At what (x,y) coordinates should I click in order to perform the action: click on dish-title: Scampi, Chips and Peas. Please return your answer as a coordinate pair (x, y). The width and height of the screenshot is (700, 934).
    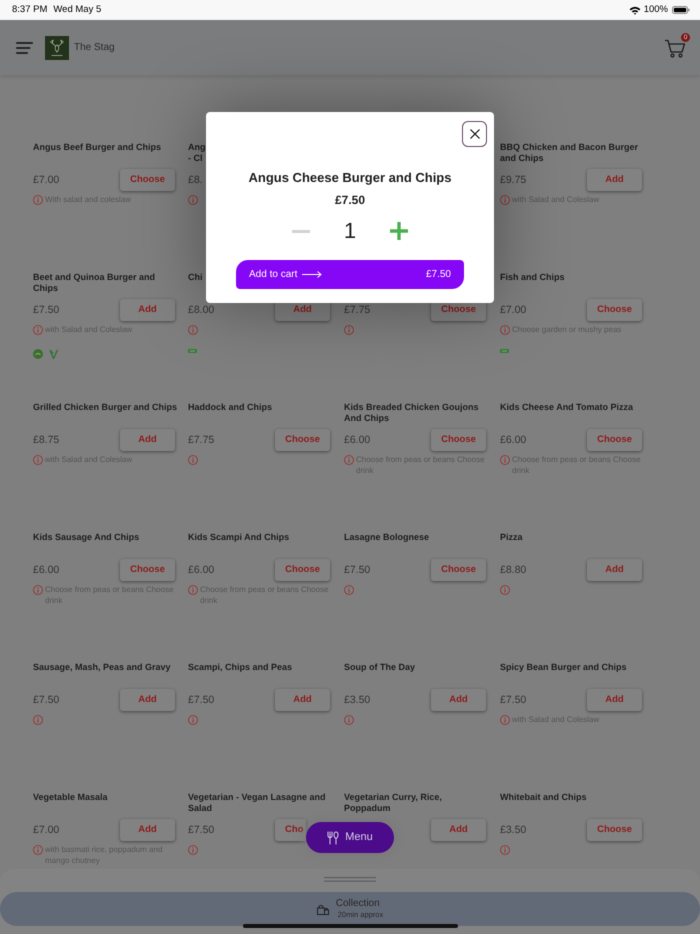
    Looking at the image, I should click on (240, 667).